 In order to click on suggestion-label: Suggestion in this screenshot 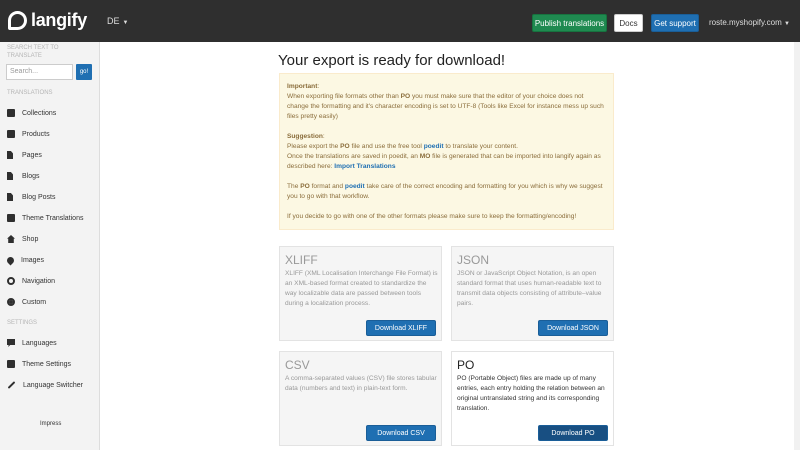, I will do `click(305, 136)`.